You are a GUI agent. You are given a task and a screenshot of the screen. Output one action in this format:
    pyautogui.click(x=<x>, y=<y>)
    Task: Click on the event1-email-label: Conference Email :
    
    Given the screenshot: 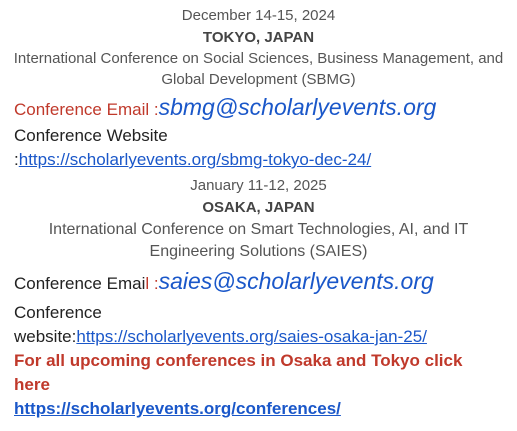 What is the action you would take?
    pyautogui.click(x=86, y=109)
    